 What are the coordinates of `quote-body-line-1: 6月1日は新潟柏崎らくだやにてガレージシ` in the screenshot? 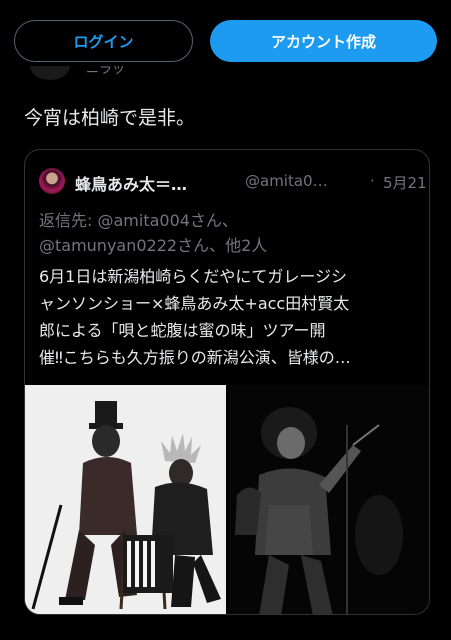 It's located at (193, 276).